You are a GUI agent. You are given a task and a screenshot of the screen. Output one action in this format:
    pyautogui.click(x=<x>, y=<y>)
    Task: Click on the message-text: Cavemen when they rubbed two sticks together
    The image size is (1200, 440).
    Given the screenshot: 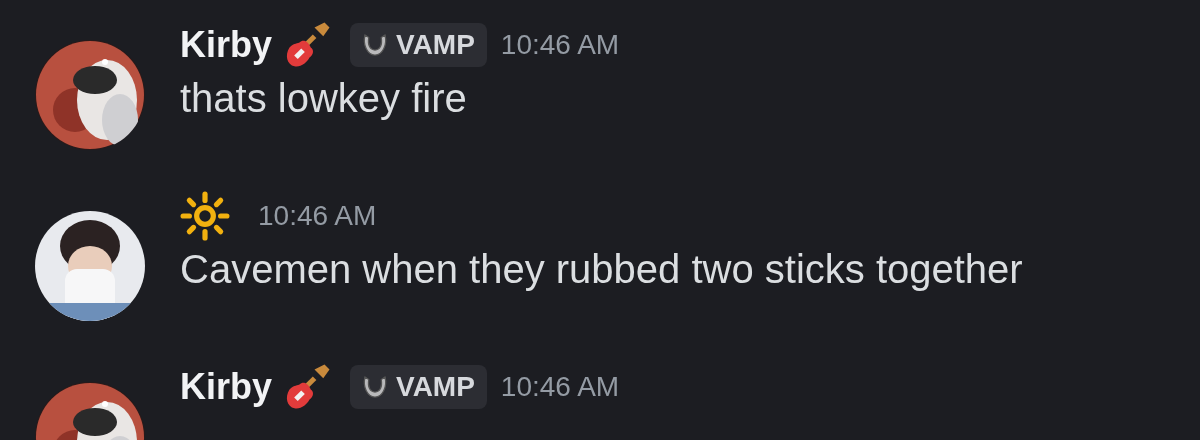 What is the action you would take?
    pyautogui.click(x=601, y=269)
    